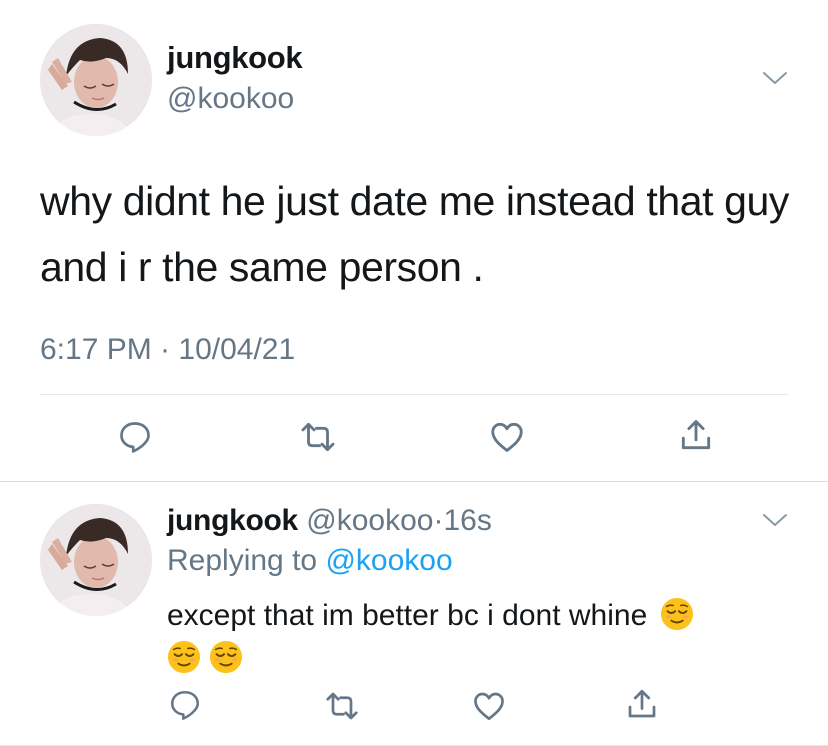 The width and height of the screenshot is (828, 746). I want to click on reply-text-content: except that im better bc i dont whine, so click(407, 615).